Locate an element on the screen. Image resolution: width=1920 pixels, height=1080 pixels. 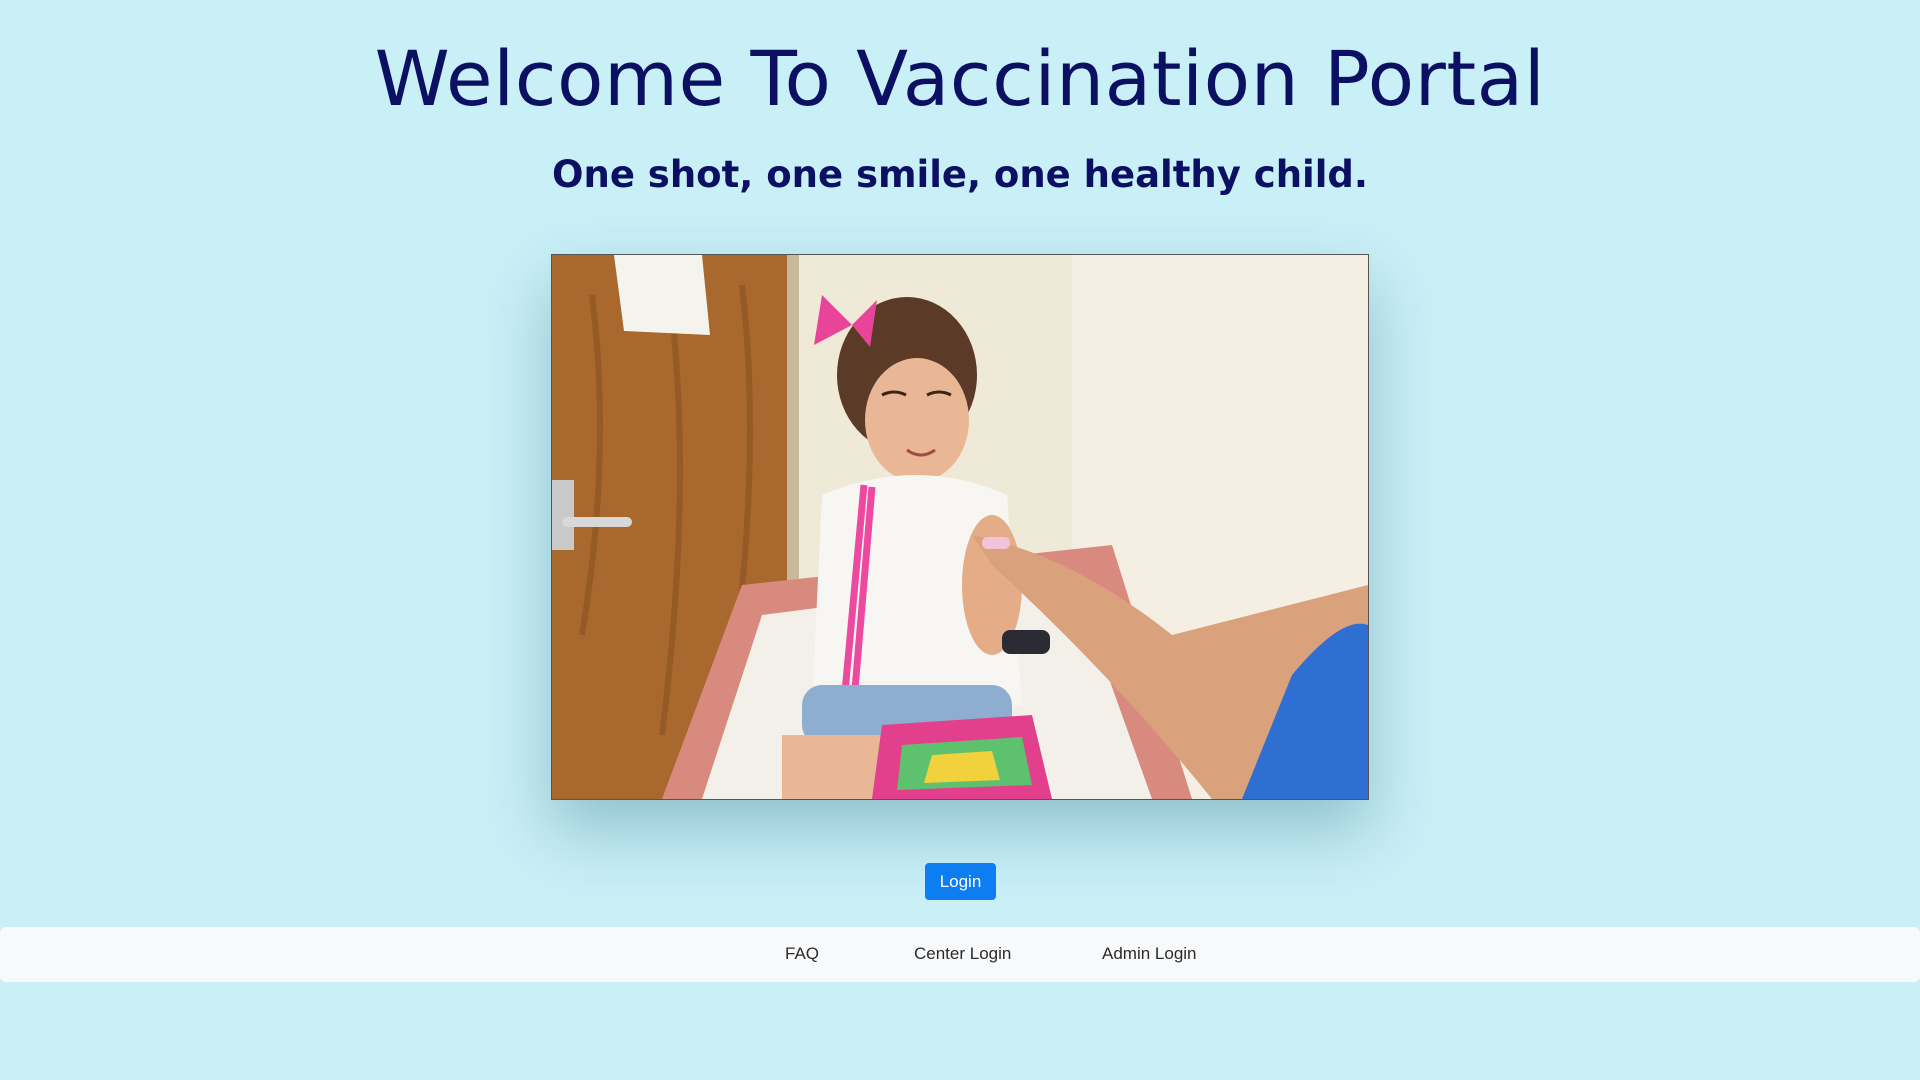
faq-link: FAQ is located at coordinates (802, 954).